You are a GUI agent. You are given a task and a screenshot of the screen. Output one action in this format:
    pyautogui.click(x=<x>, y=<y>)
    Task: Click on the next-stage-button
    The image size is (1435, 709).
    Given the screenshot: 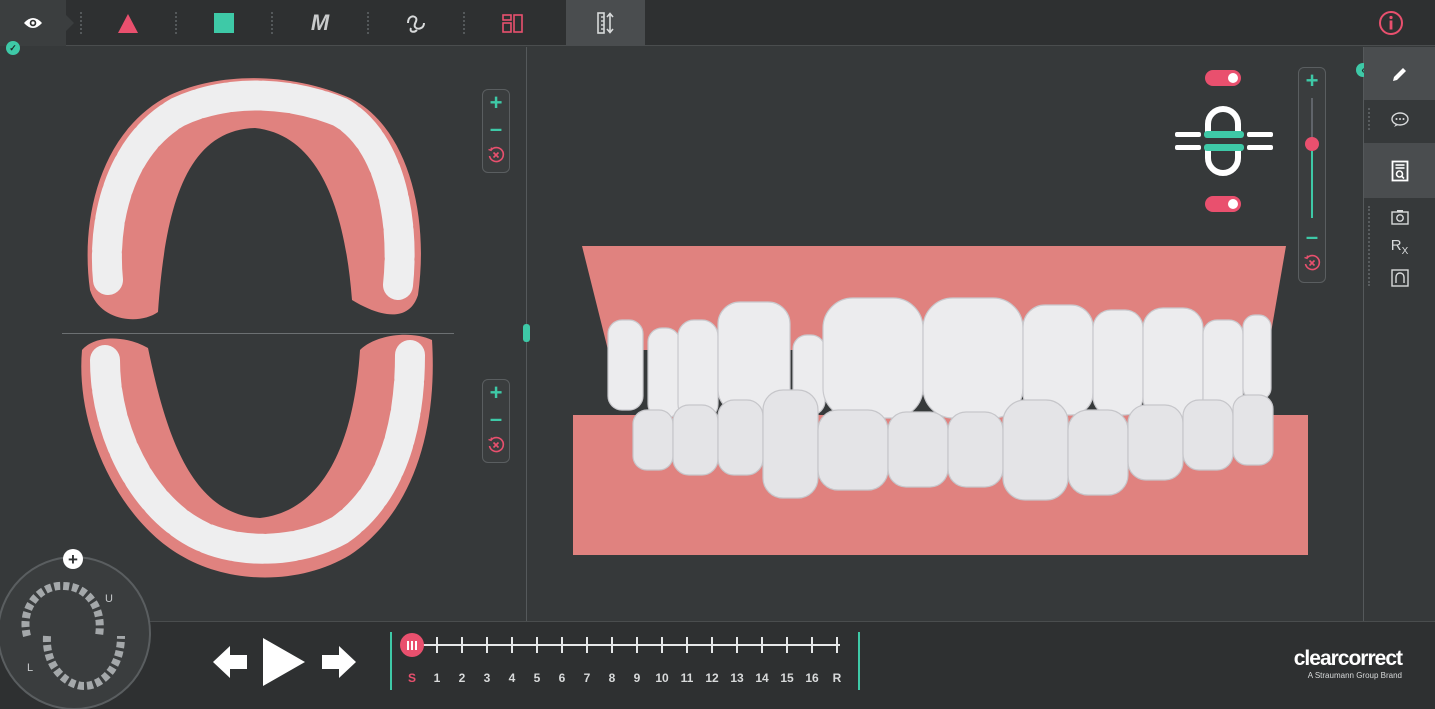 What is the action you would take?
    pyautogui.click(x=338, y=662)
    